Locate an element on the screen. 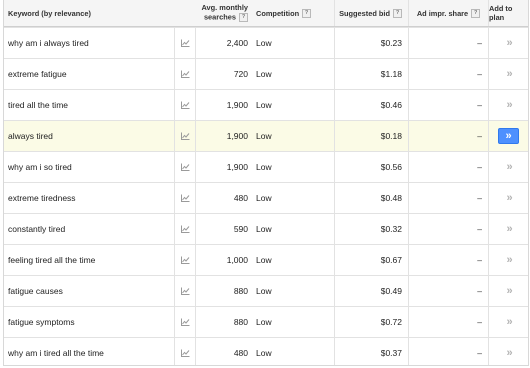 This screenshot has width=530, height=368. suggested-bid-value: $0.46 is located at coordinates (391, 105).